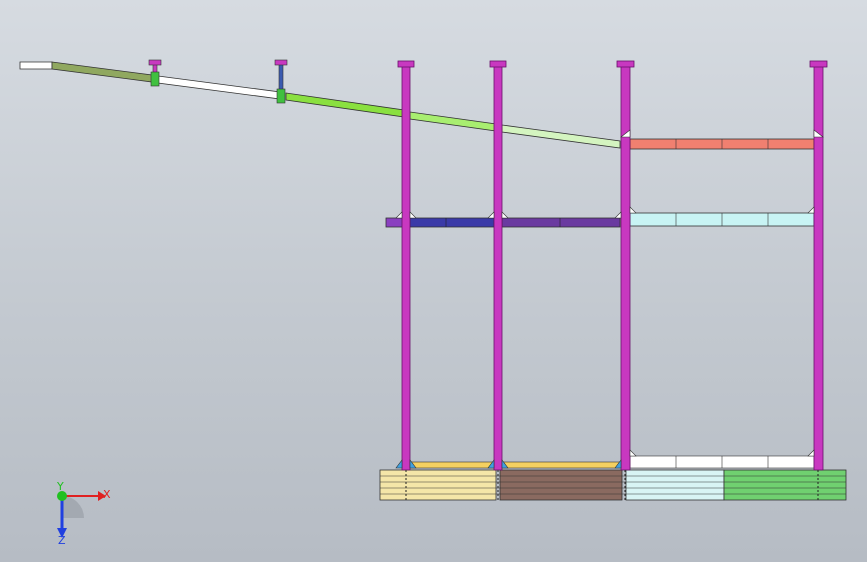 This screenshot has height=562, width=867. Describe the element at coordinates (438, 485) in the screenshot. I see `base-section-yellow` at that location.